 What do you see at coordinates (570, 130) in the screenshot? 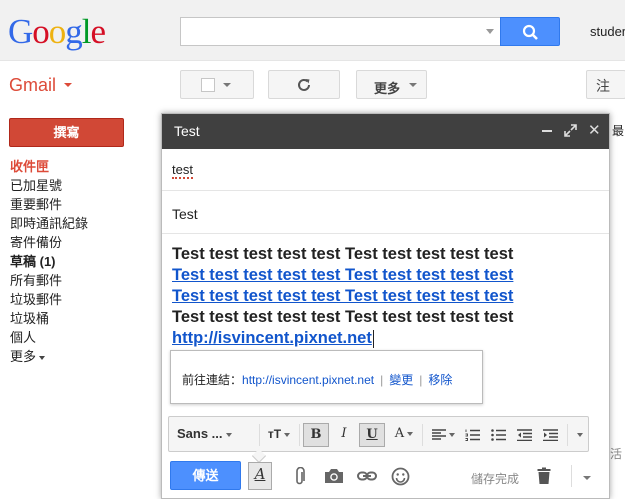
I see `expand-icon` at bounding box center [570, 130].